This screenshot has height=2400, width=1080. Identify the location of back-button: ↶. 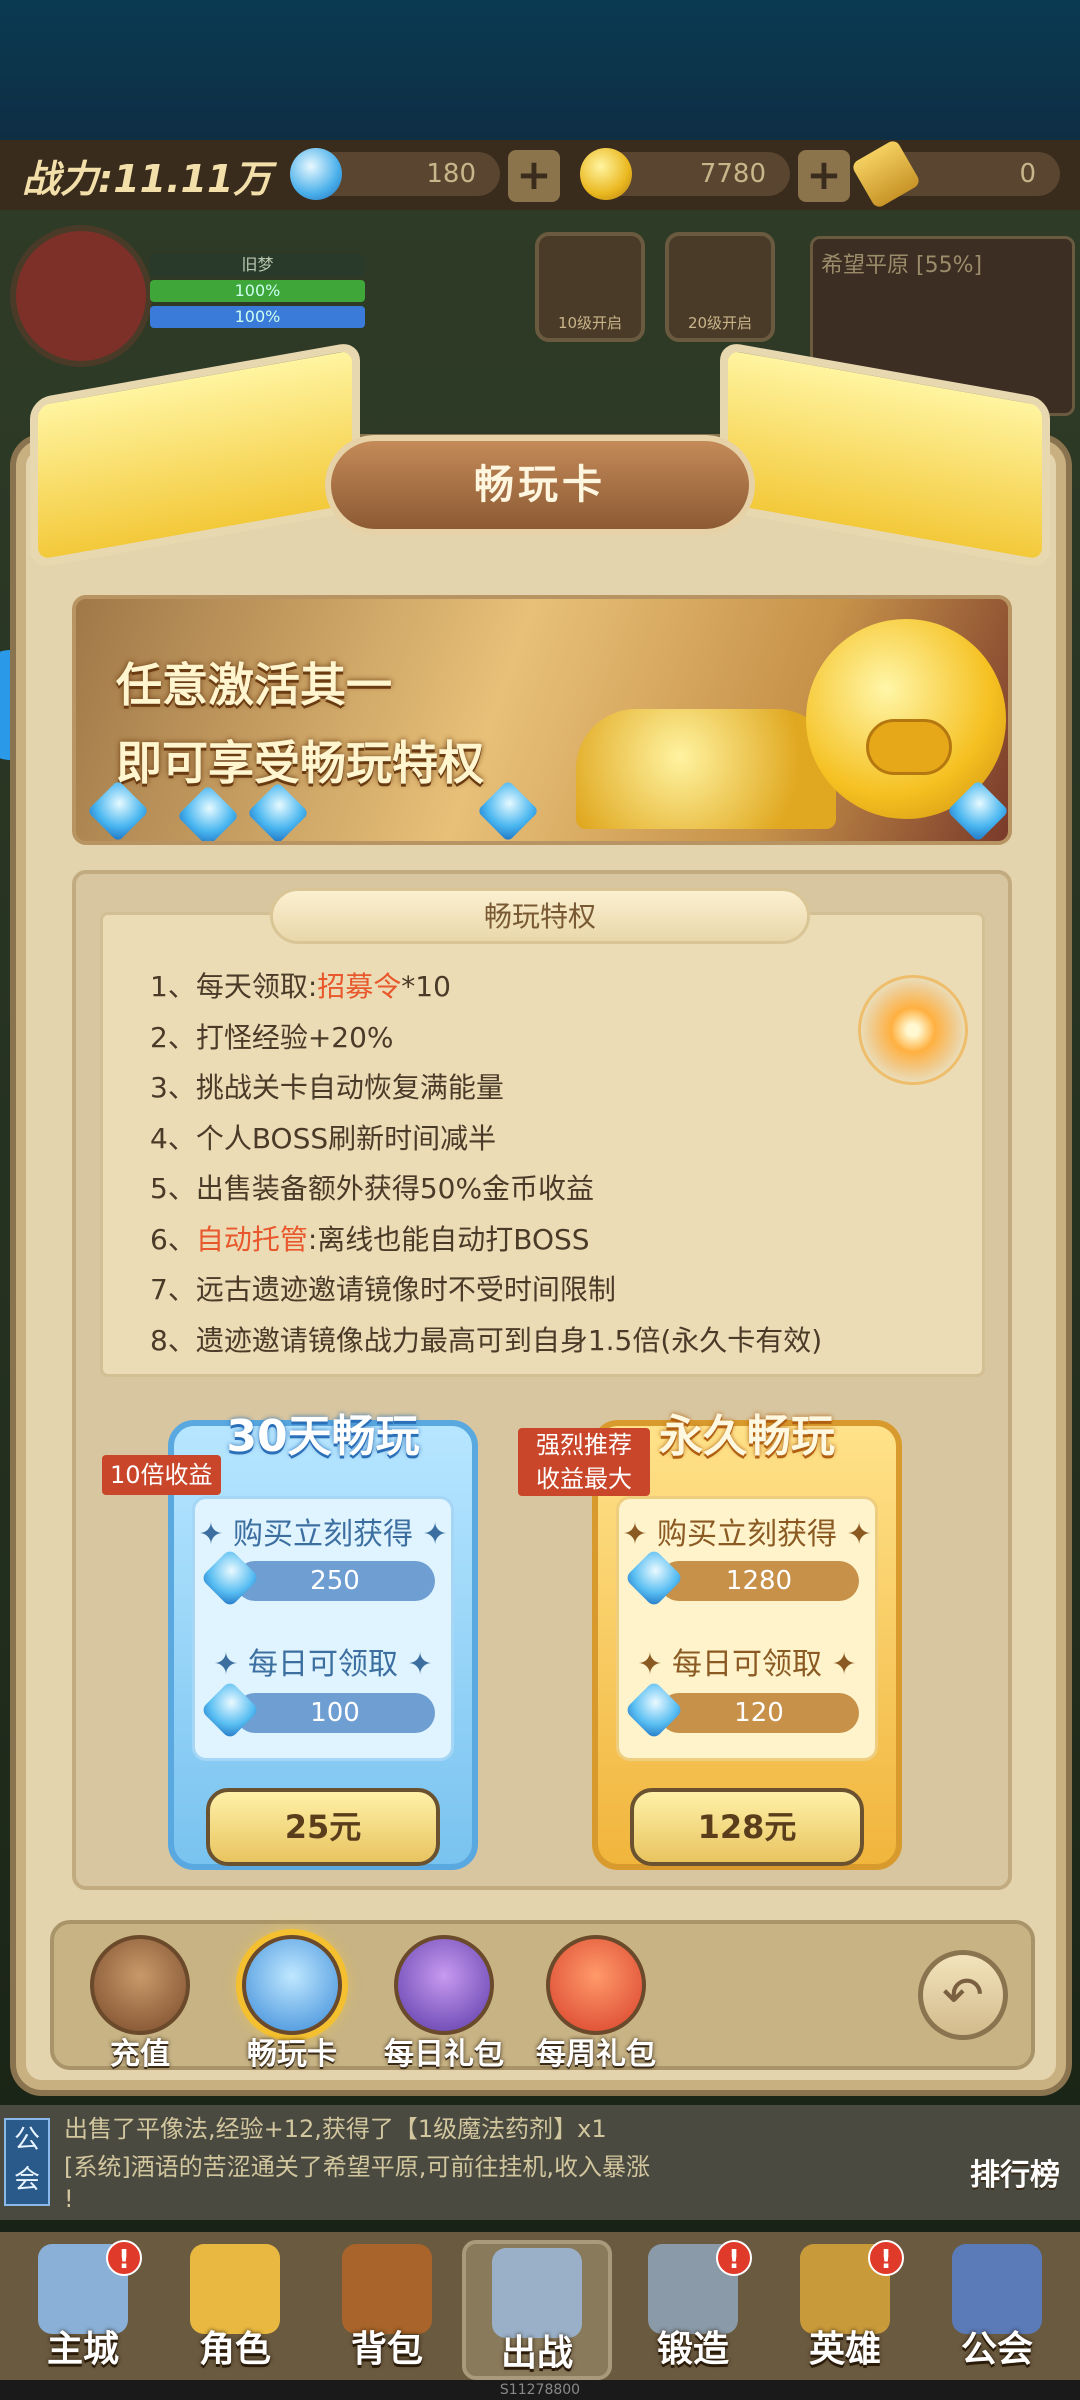
(963, 1995).